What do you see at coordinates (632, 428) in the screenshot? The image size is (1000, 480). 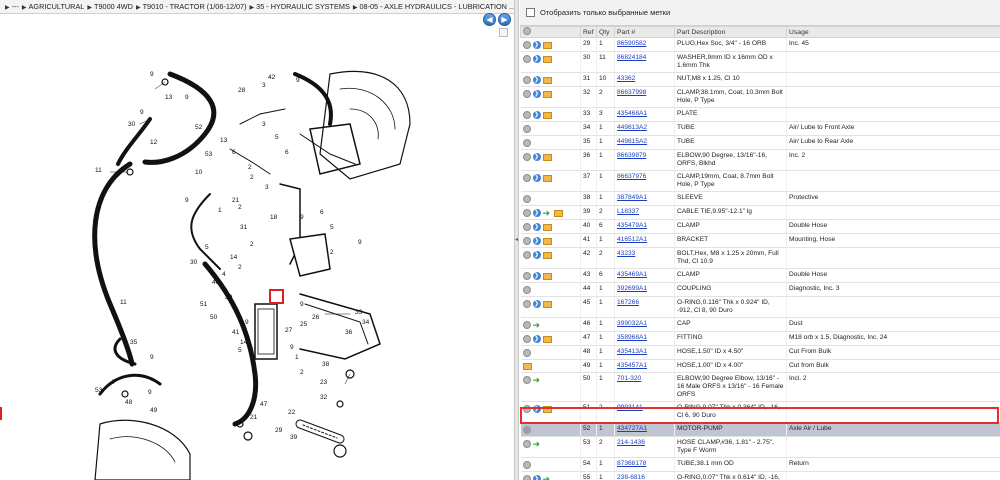 I see `part-number-link: 434727A1` at bounding box center [632, 428].